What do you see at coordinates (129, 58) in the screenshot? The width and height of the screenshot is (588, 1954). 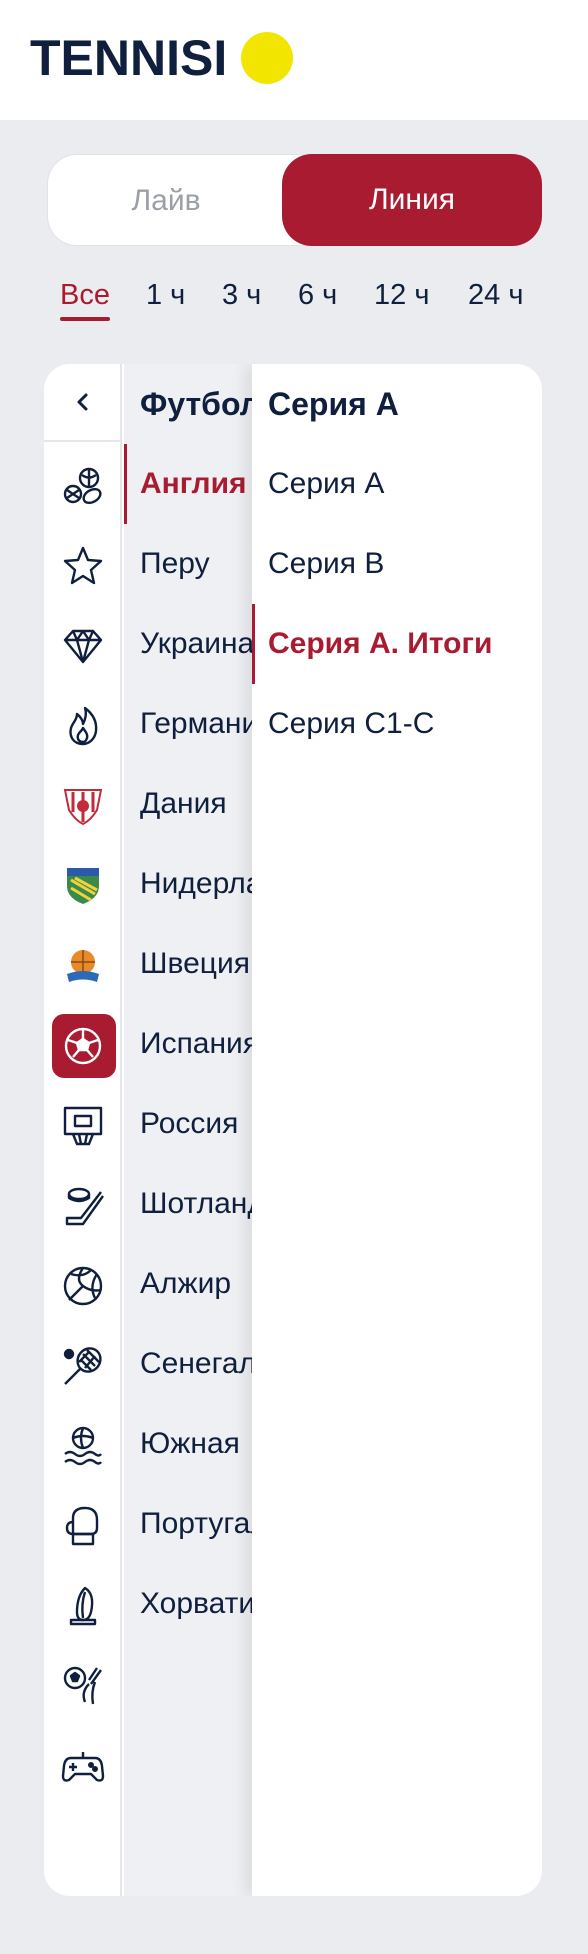 I see `logo-text: TENNISI` at bounding box center [129, 58].